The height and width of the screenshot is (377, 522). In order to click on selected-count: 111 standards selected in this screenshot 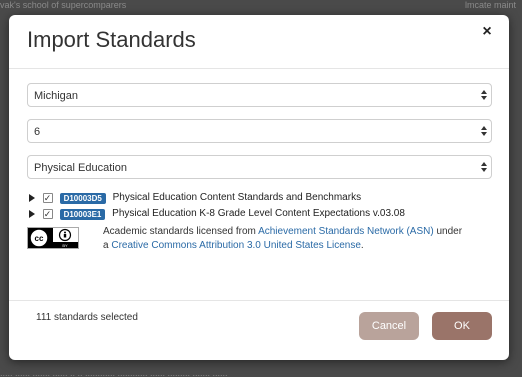, I will do `click(87, 317)`.